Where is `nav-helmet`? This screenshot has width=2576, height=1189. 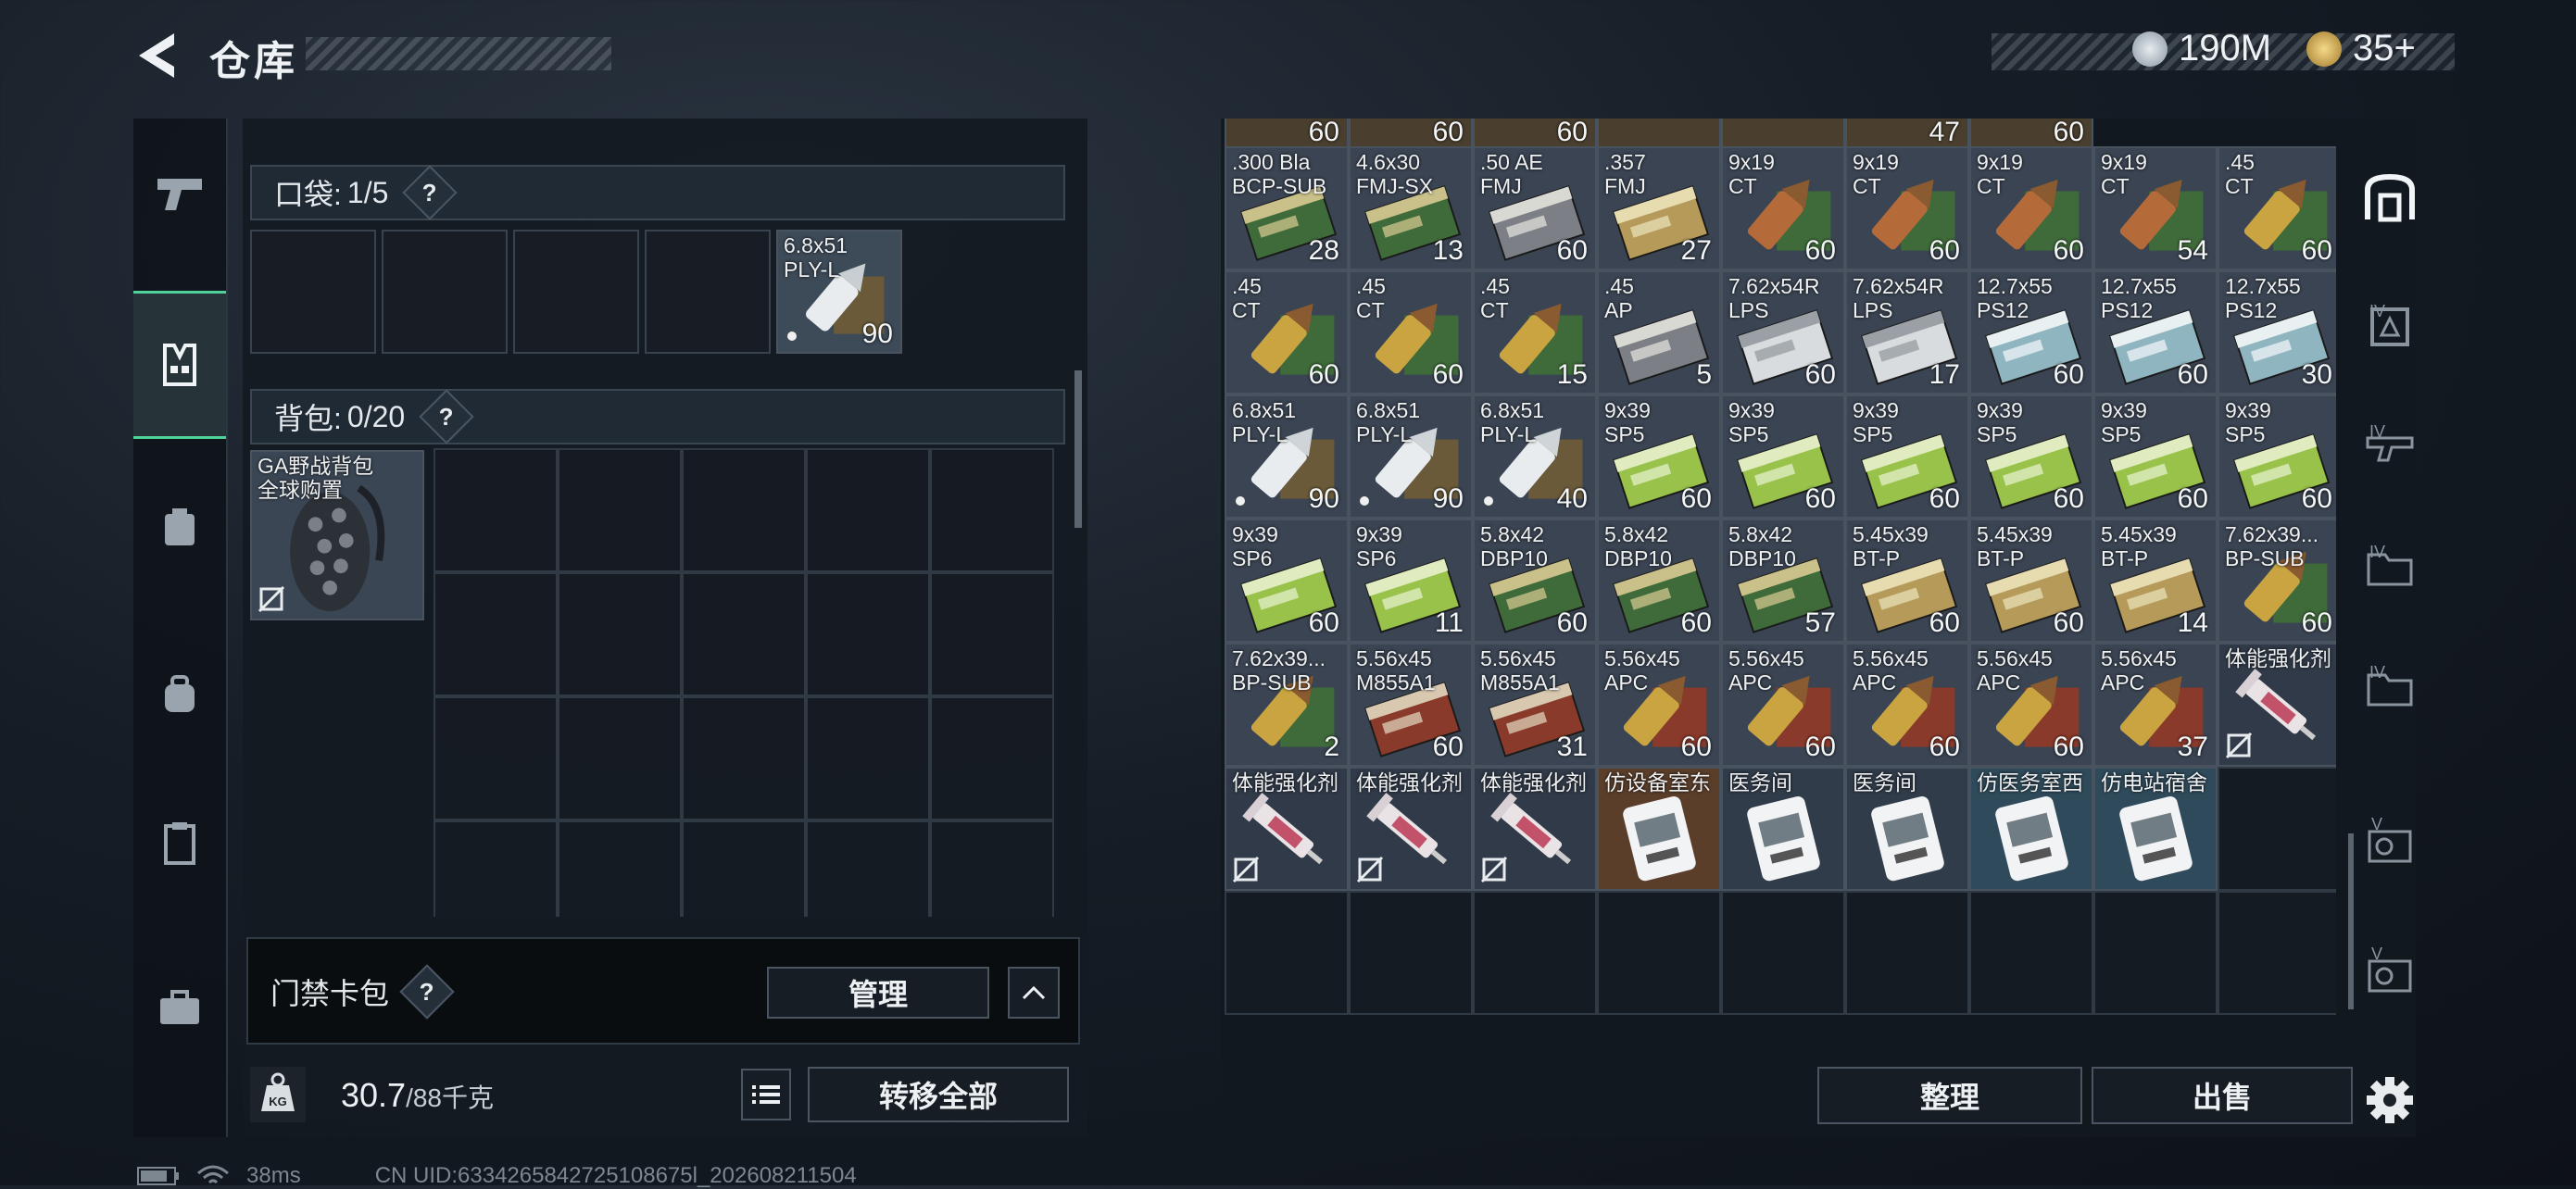
nav-helmet is located at coordinates (179, 528).